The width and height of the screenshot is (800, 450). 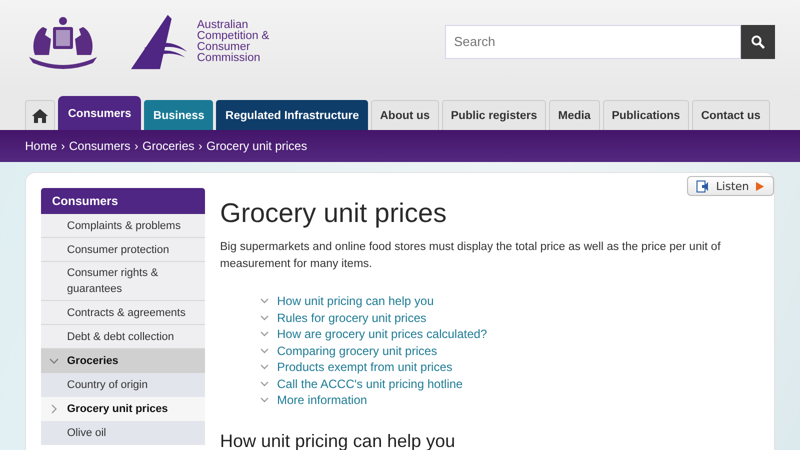 I want to click on nav-tab: Public registers, so click(x=494, y=115).